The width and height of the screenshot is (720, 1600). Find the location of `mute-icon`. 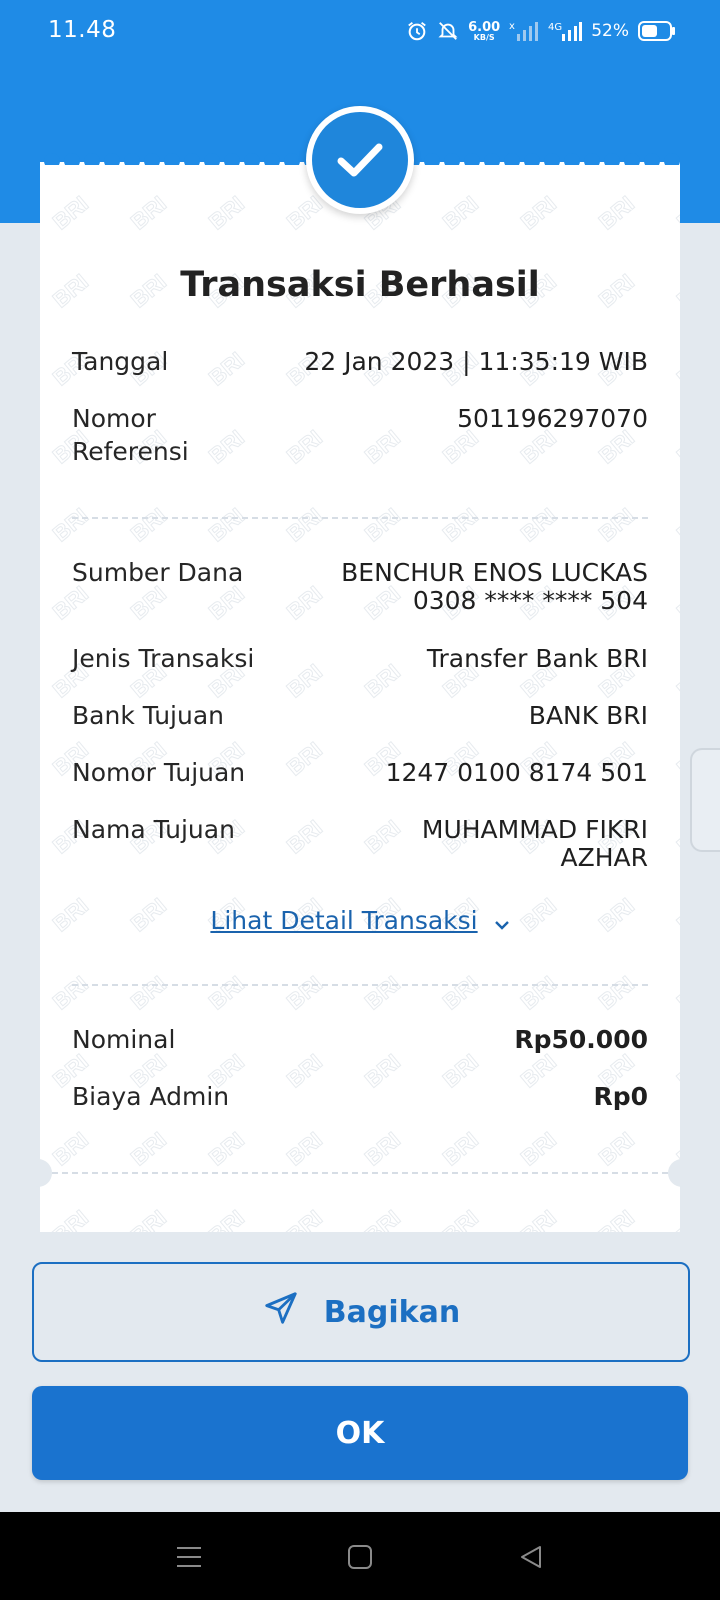

mute-icon is located at coordinates (448, 31).